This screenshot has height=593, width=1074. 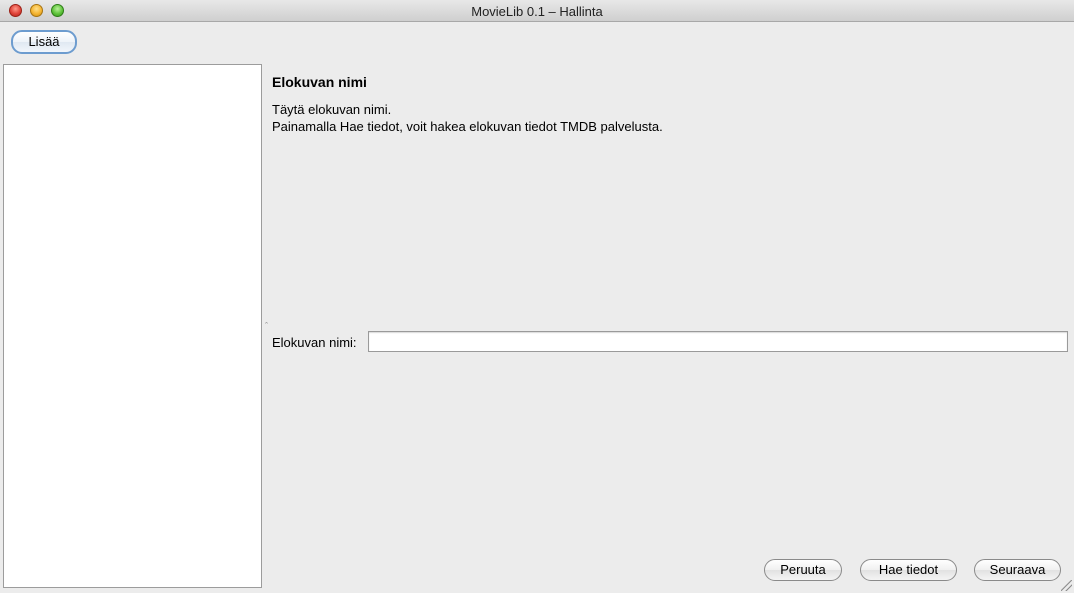 I want to click on description-line-1: Täytä elokuvan nimi., so click(x=332, y=109).